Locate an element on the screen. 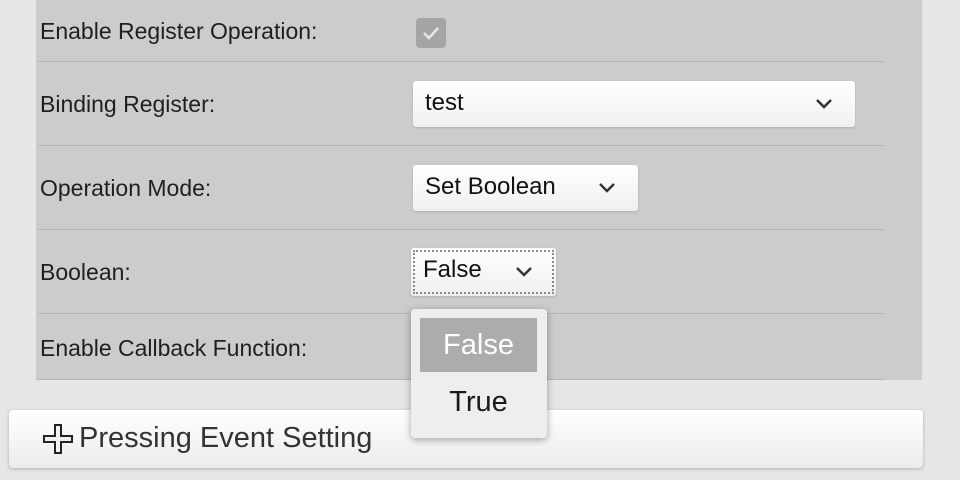  option-true: True is located at coordinates (478, 402).